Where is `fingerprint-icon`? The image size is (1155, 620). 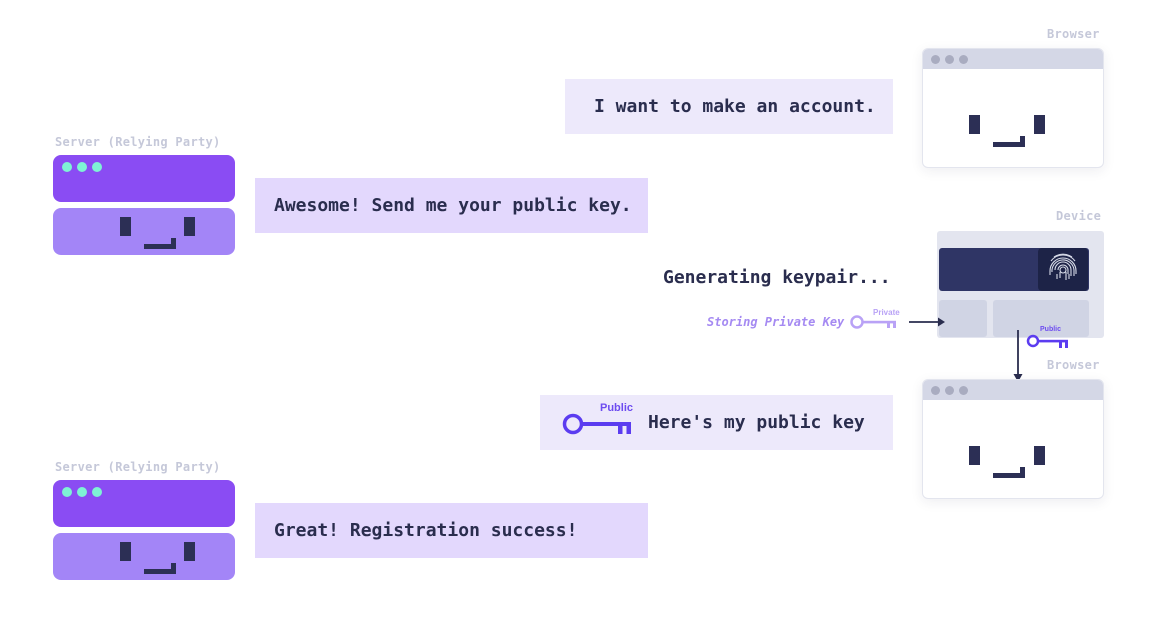
fingerprint-icon is located at coordinates (1063, 269).